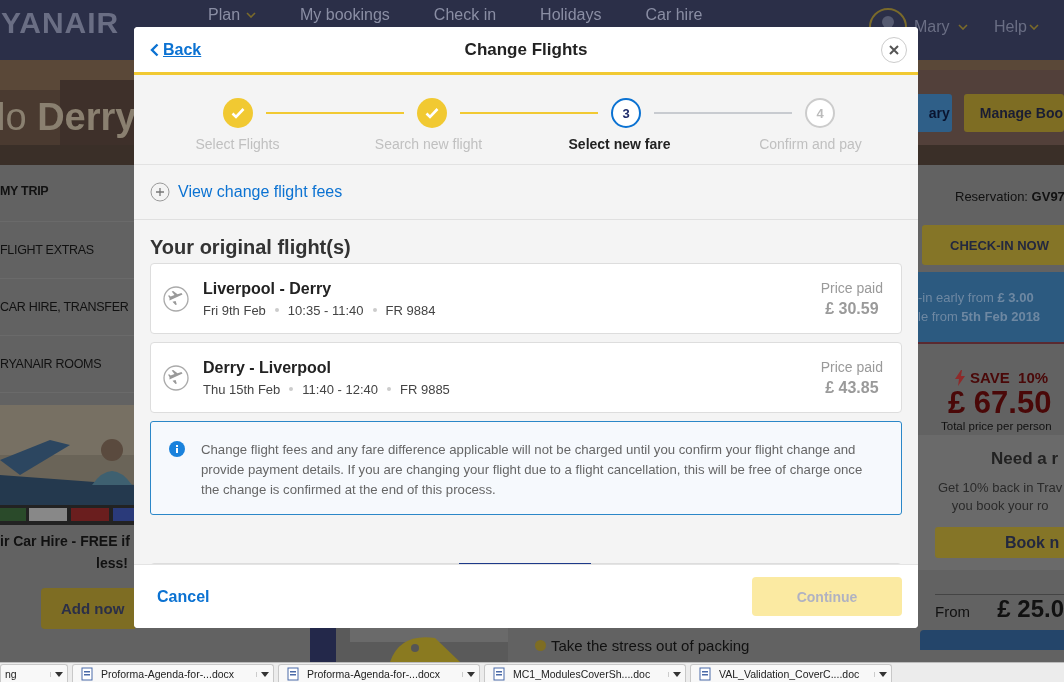 Image resolution: width=1064 pixels, height=682 pixels. I want to click on chevron-icon, so click(154, 49).